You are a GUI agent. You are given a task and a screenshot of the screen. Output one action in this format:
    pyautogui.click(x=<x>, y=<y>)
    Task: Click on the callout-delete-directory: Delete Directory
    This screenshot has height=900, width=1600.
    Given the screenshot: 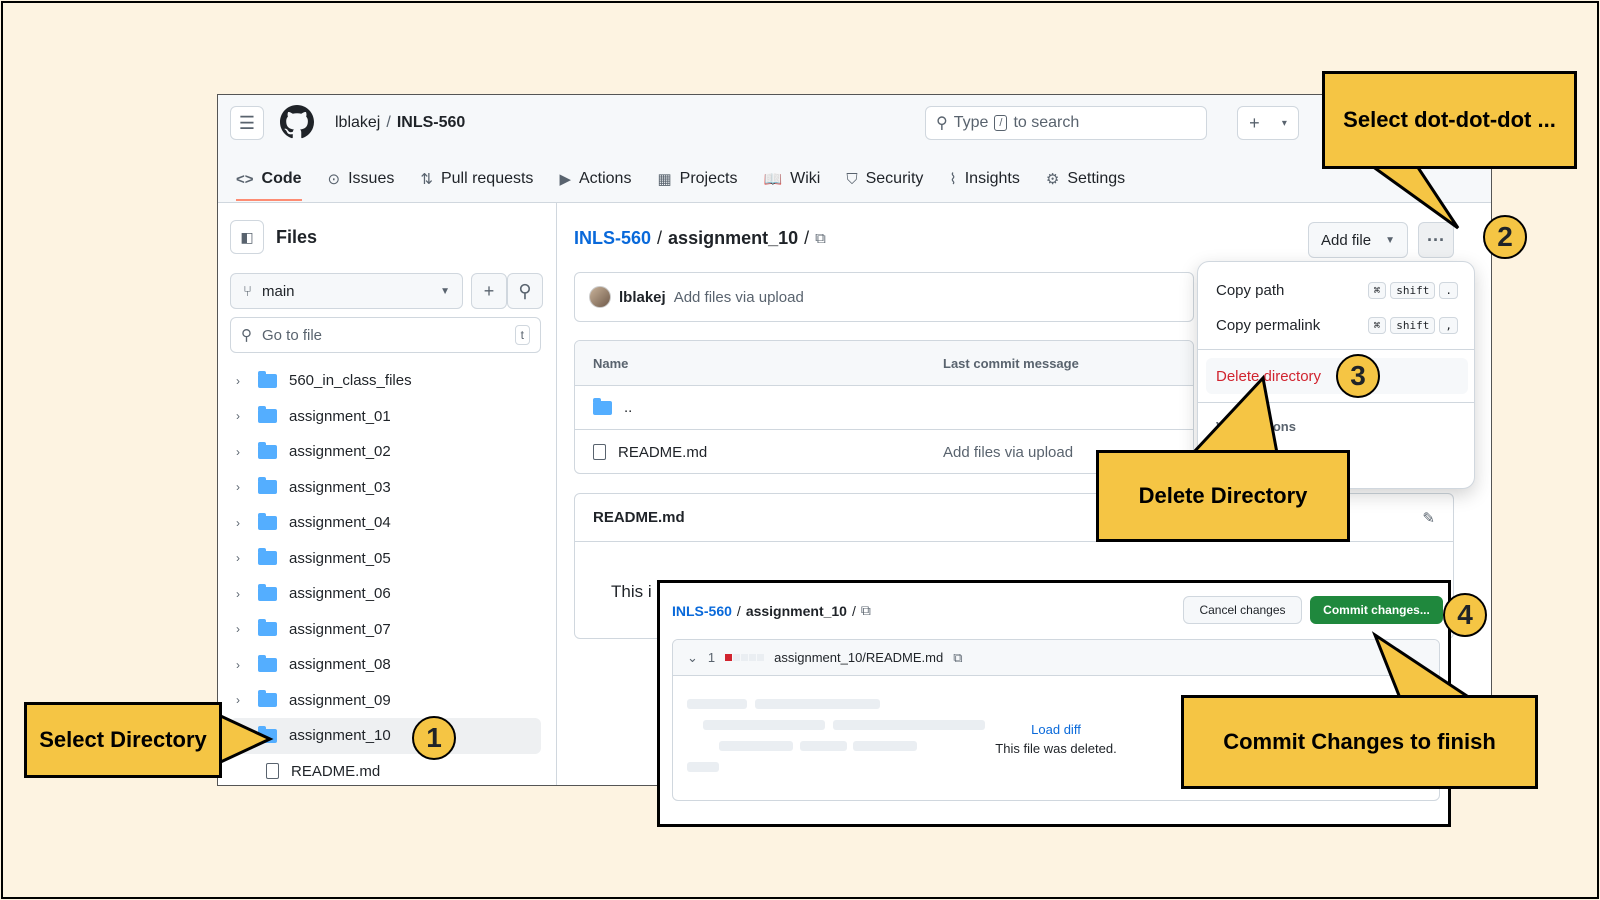 What is the action you would take?
    pyautogui.click(x=1223, y=496)
    